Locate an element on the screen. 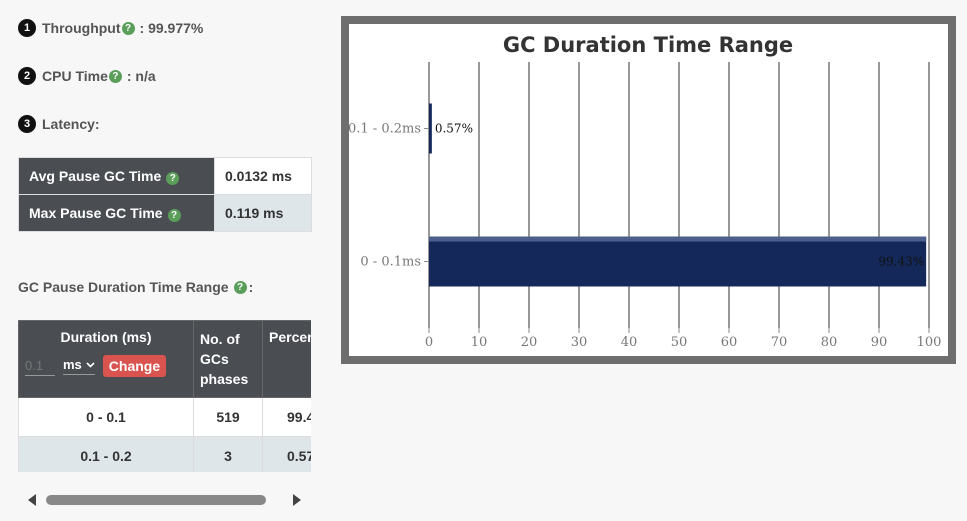 The image size is (967, 521). x-tick-label: 100 is located at coordinates (929, 342).